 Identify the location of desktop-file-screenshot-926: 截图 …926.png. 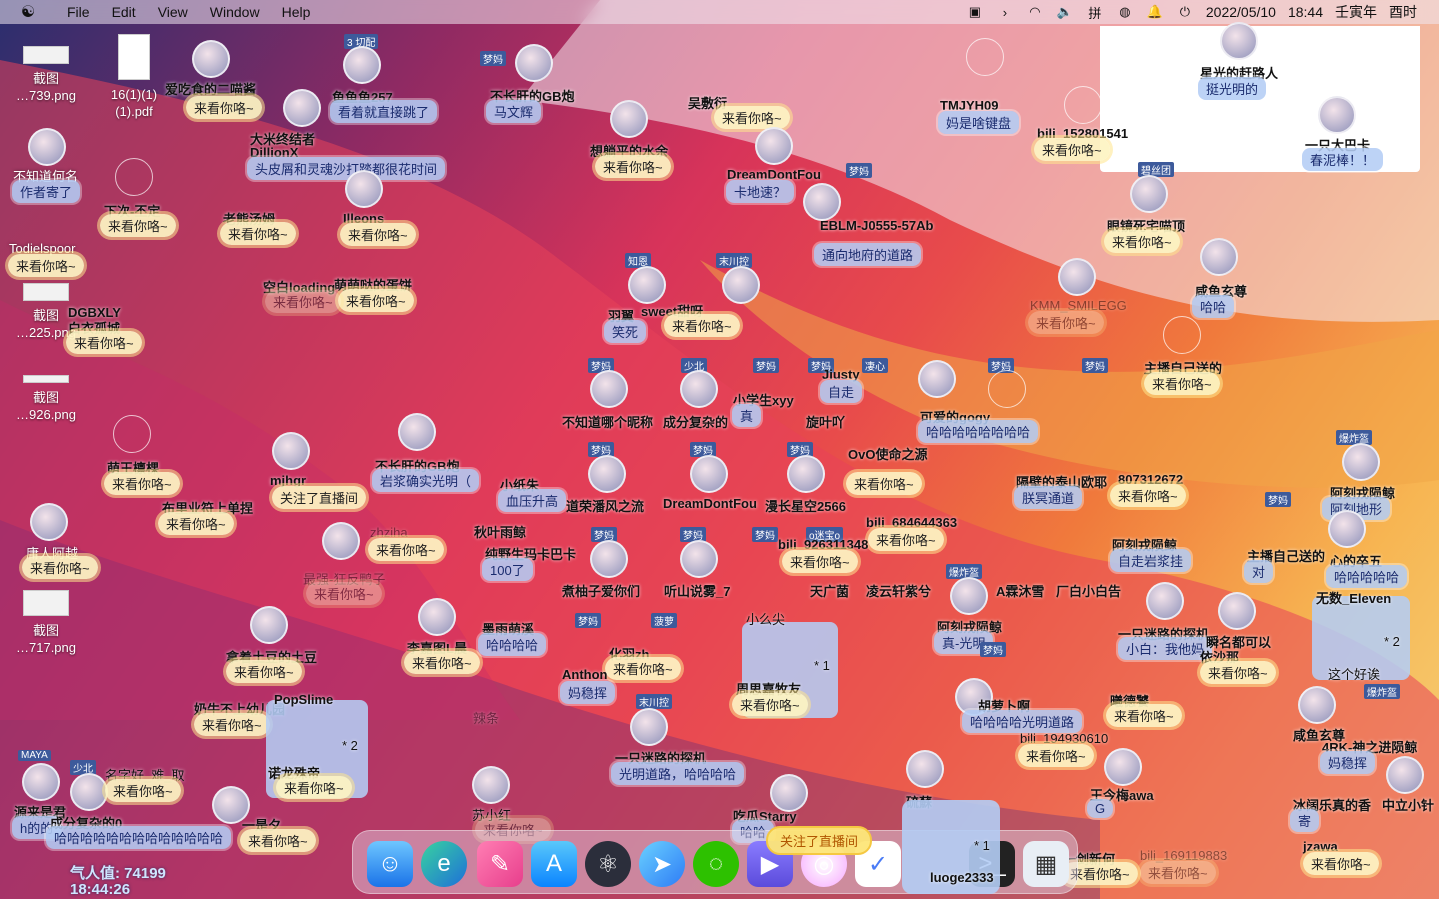
(46, 399).